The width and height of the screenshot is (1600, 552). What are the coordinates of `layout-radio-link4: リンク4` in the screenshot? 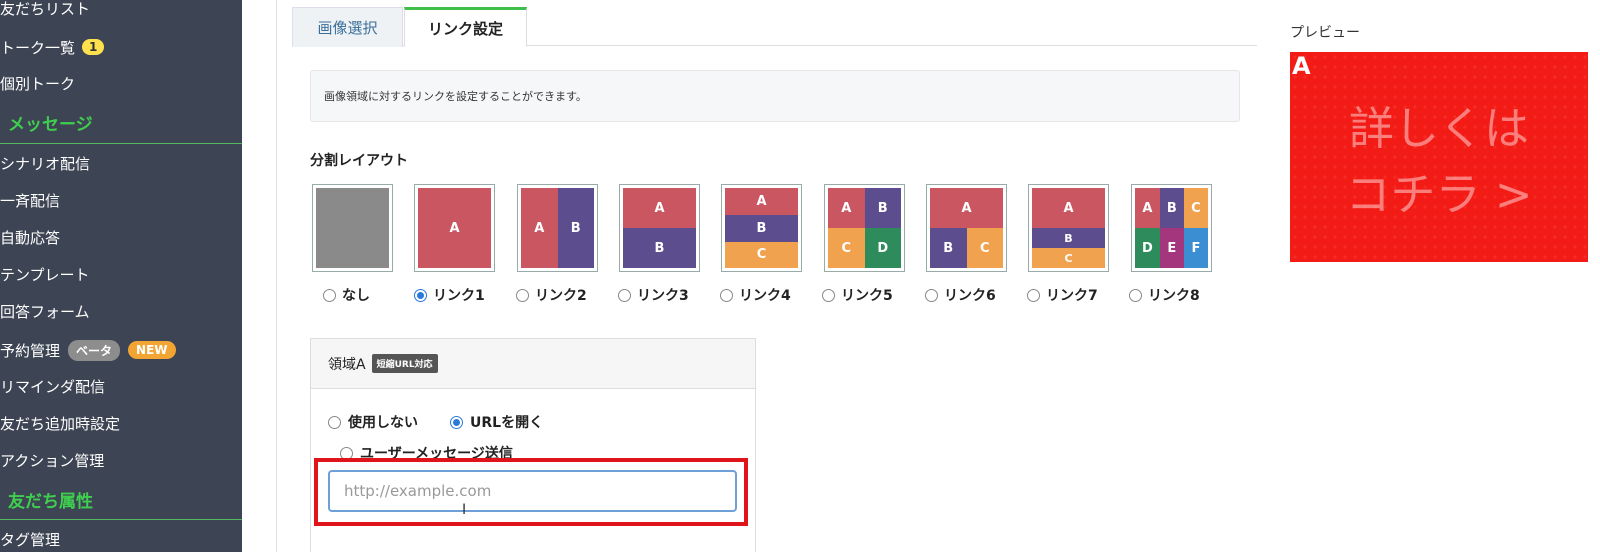 It's located at (755, 295).